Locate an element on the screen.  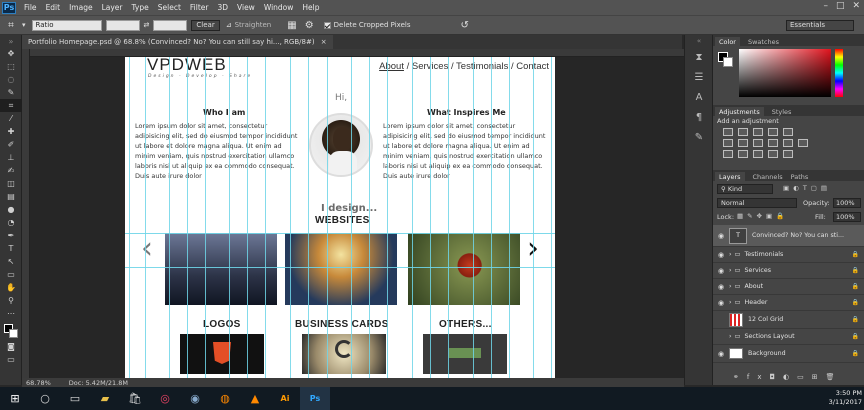
adjustment-layer-icon: ◐ is located at coordinates (790, 377).